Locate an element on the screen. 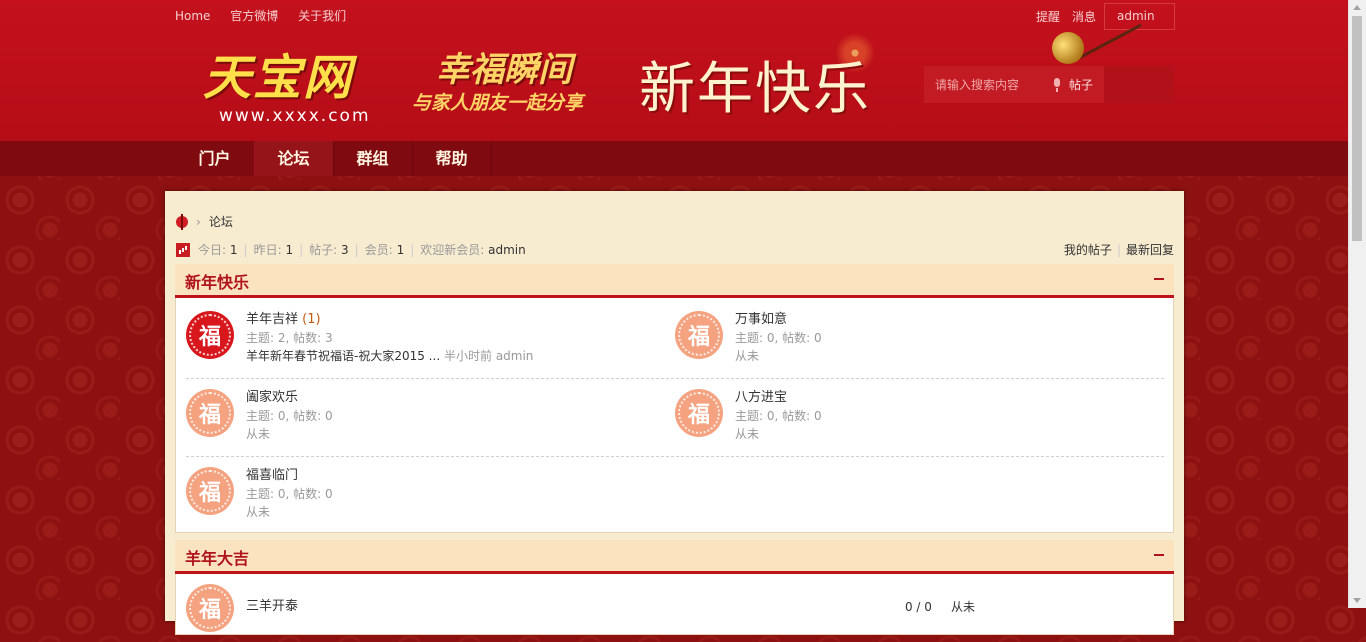 The image size is (1366, 642). banner-line-1: 幸福瞬间 is located at coordinates (504, 70).